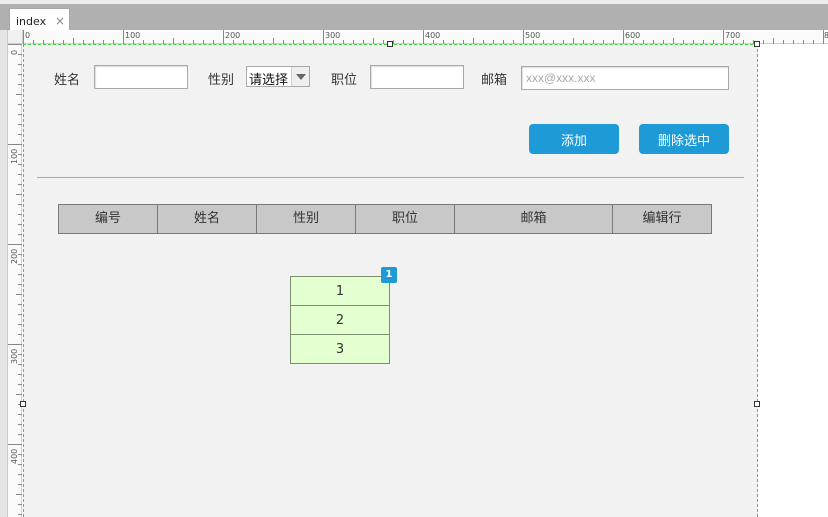 The height and width of the screenshot is (517, 828). I want to click on vruler-label: 200, so click(14, 256).